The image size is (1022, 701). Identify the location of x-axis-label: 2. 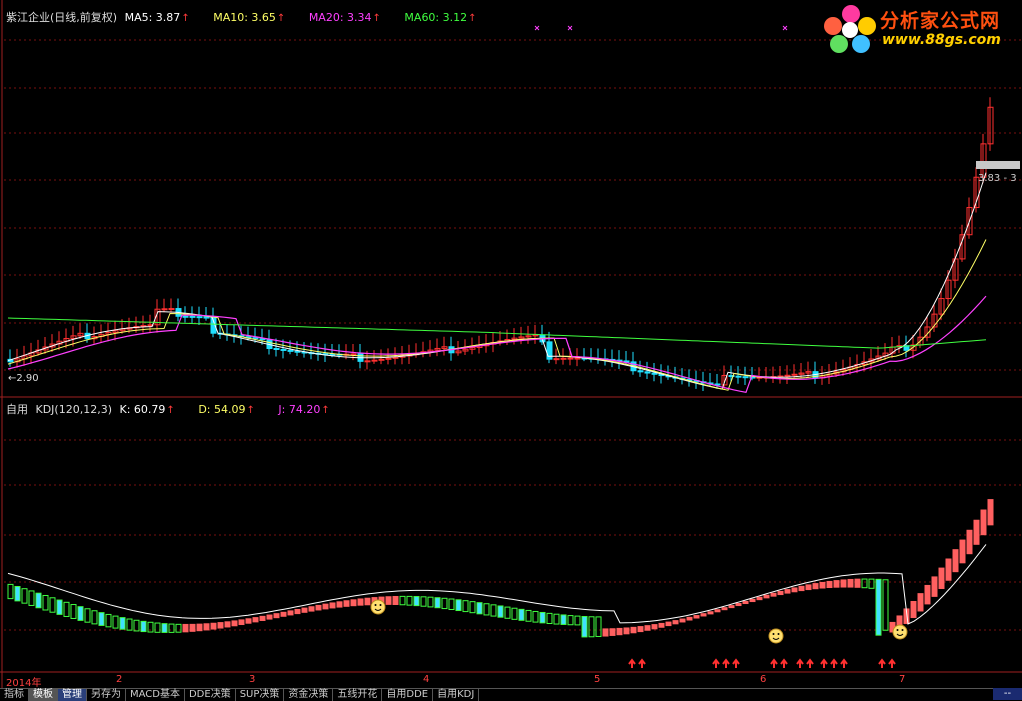
(119, 679).